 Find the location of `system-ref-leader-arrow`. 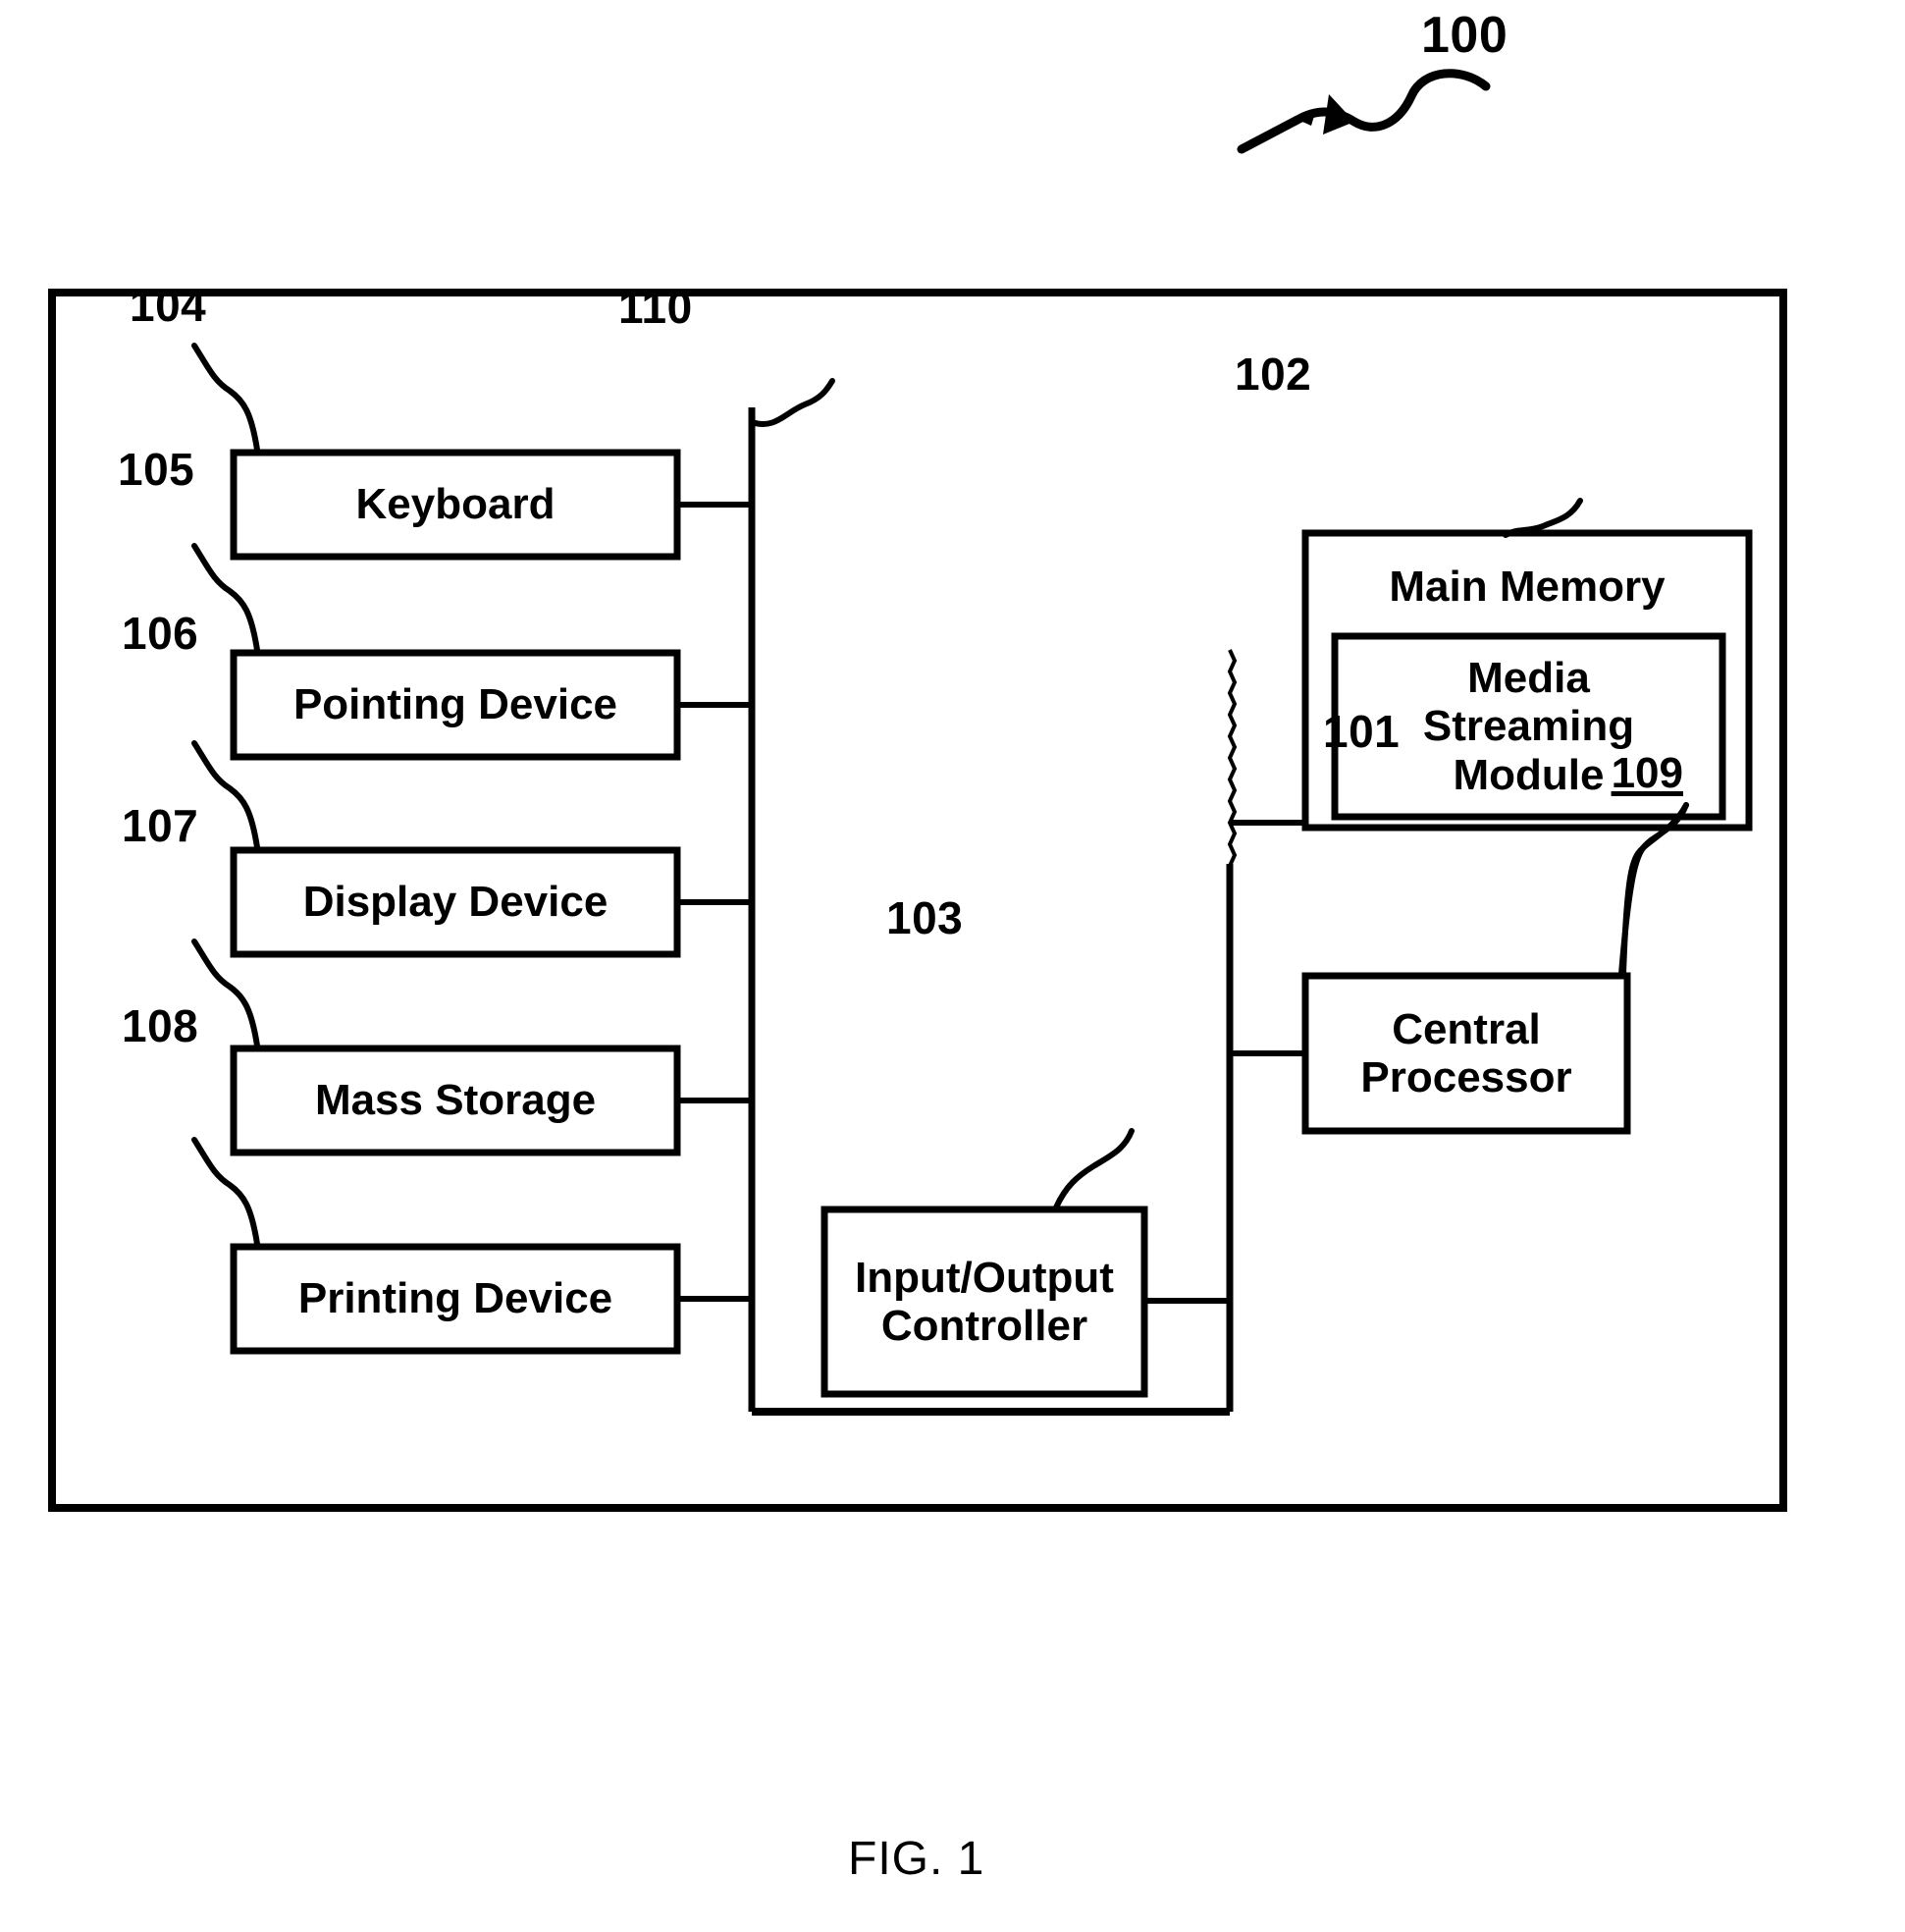

system-ref-leader-arrow is located at coordinates (1364, 111).